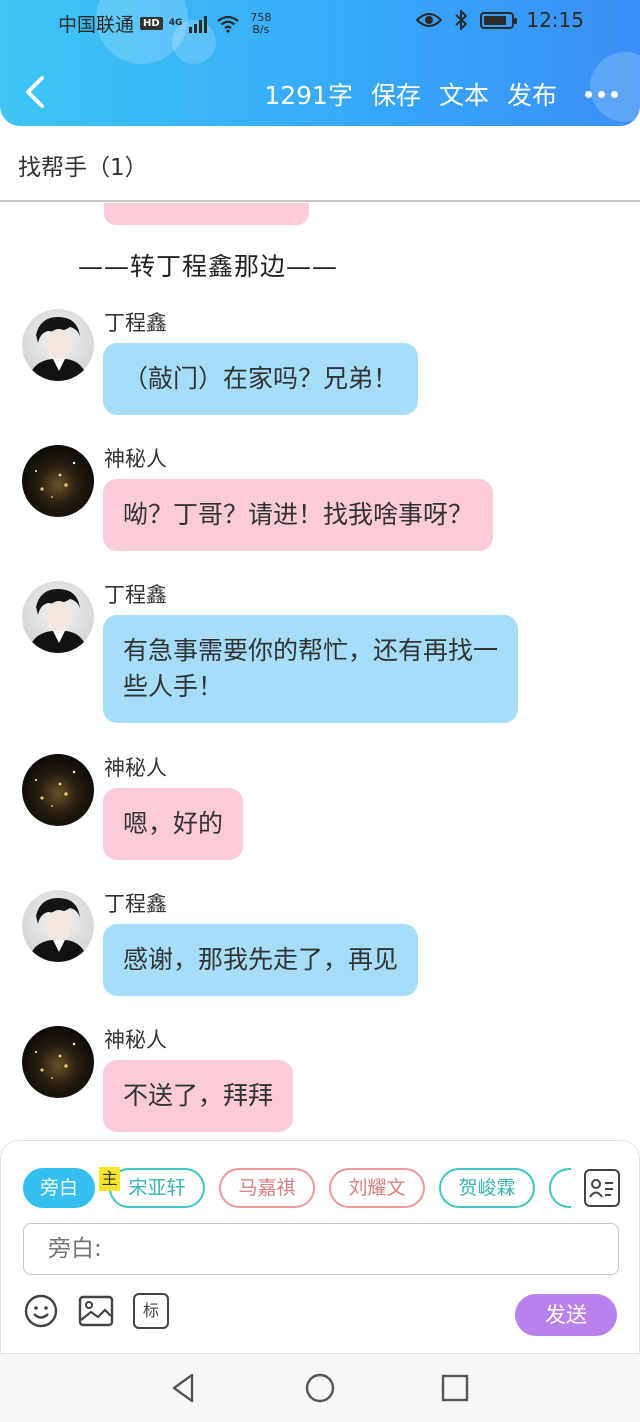 This screenshot has height=1422, width=640. Describe the element at coordinates (464, 94) in the screenshot. I see `text-button: 文本` at that location.